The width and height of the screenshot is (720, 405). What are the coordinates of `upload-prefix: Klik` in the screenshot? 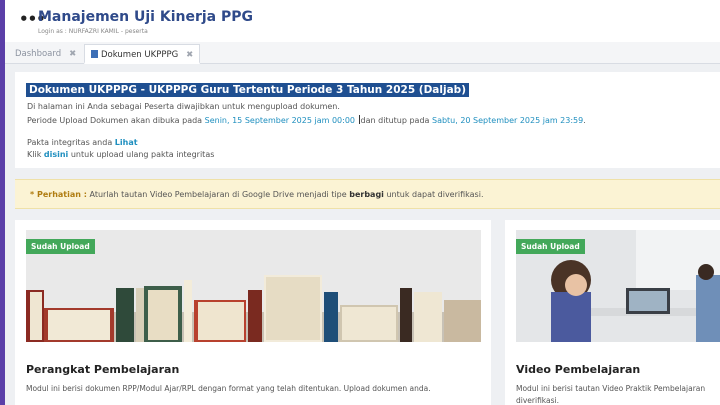 It's located at (34, 154).